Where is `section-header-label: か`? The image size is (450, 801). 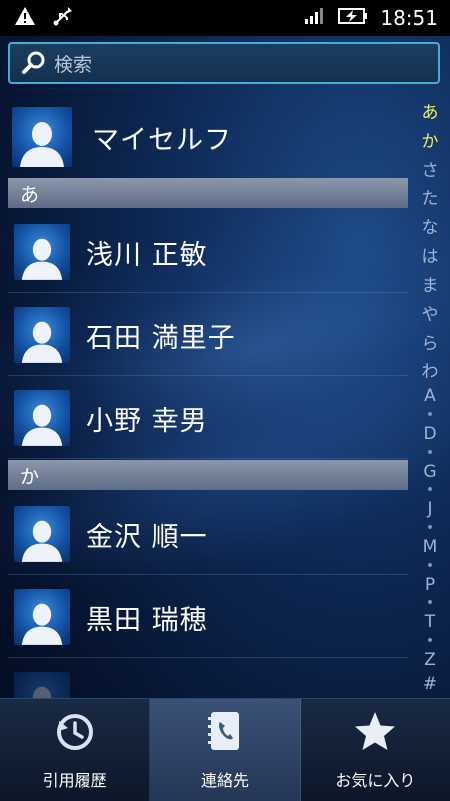 section-header-label: か is located at coordinates (30, 476).